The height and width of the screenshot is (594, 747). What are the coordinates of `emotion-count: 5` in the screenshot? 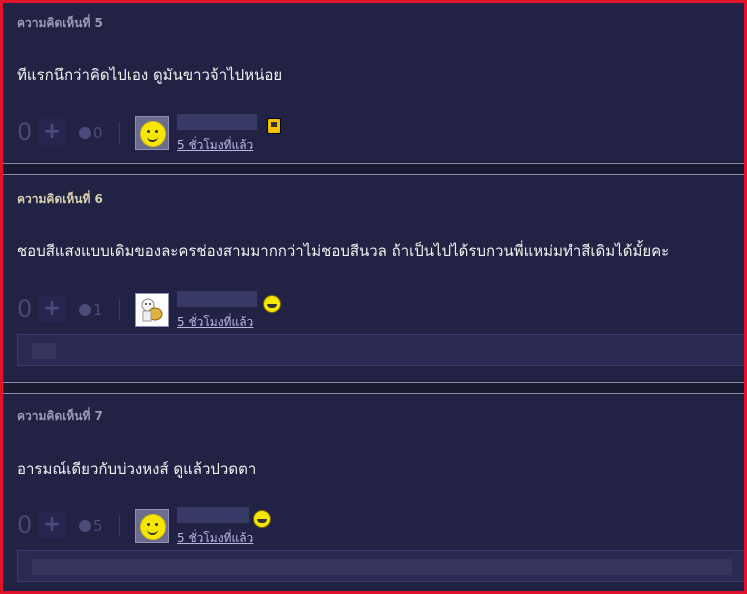 It's located at (91, 526).